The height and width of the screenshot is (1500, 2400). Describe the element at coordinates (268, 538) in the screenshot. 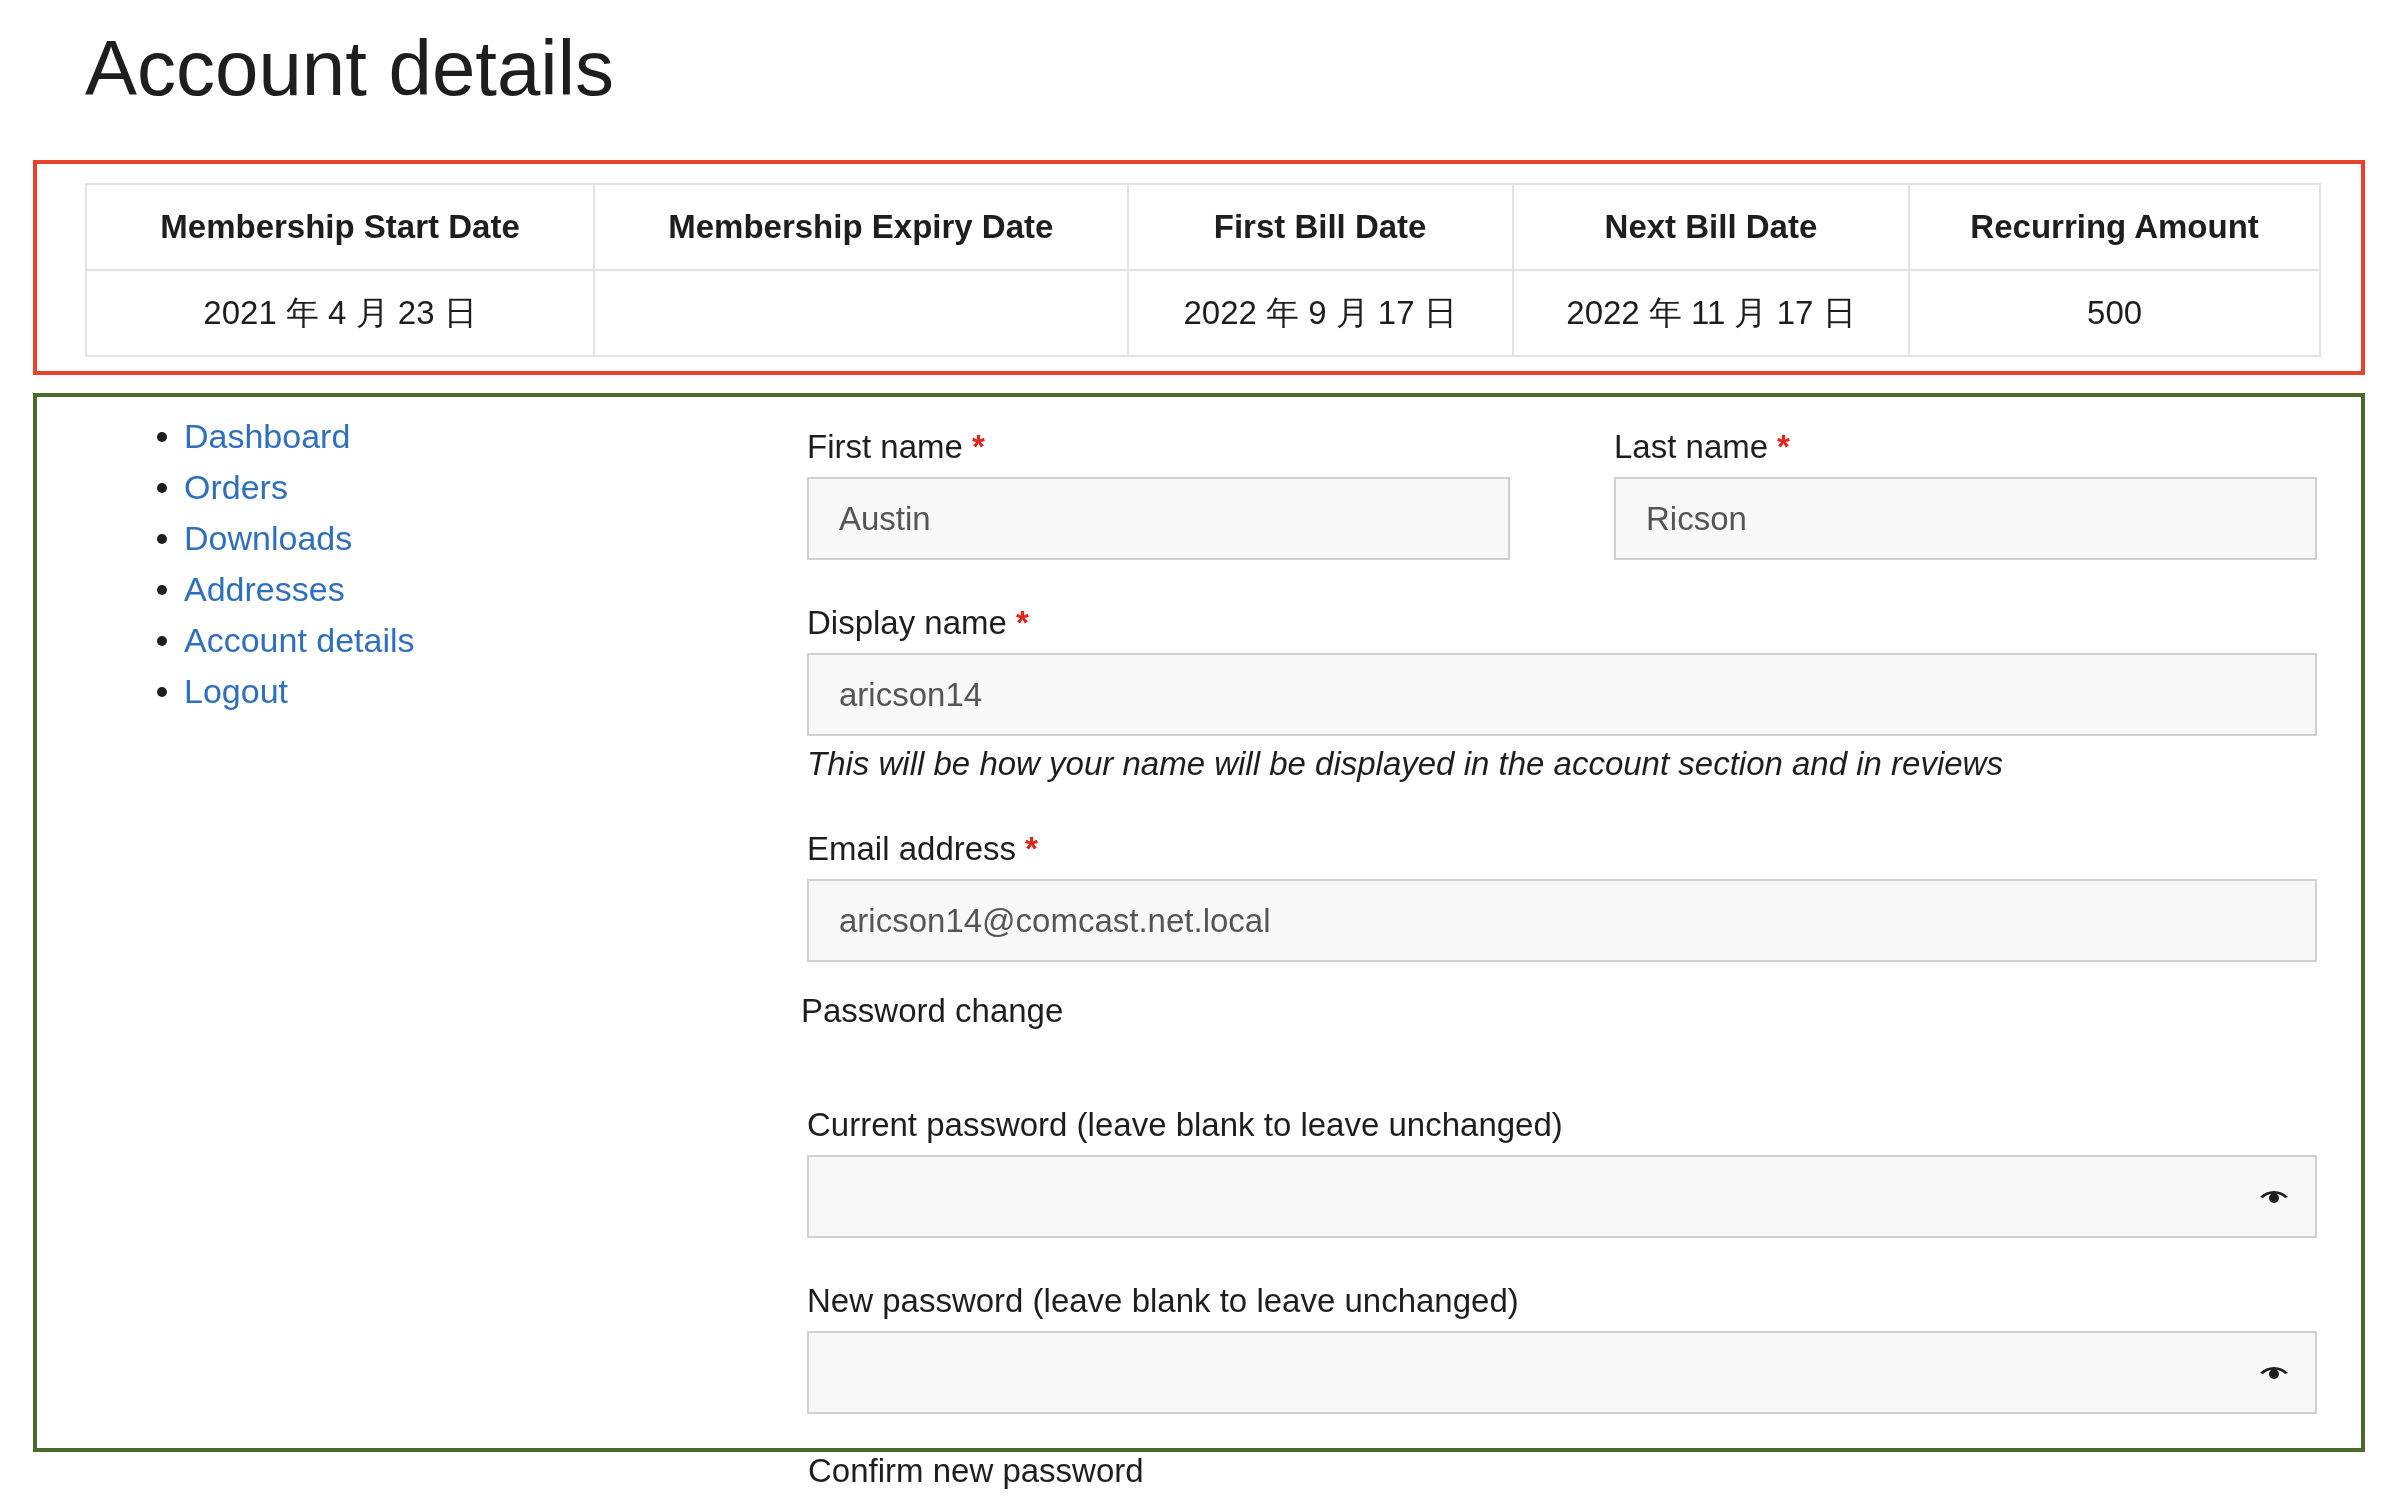

I see `nav-link: Downloads` at that location.